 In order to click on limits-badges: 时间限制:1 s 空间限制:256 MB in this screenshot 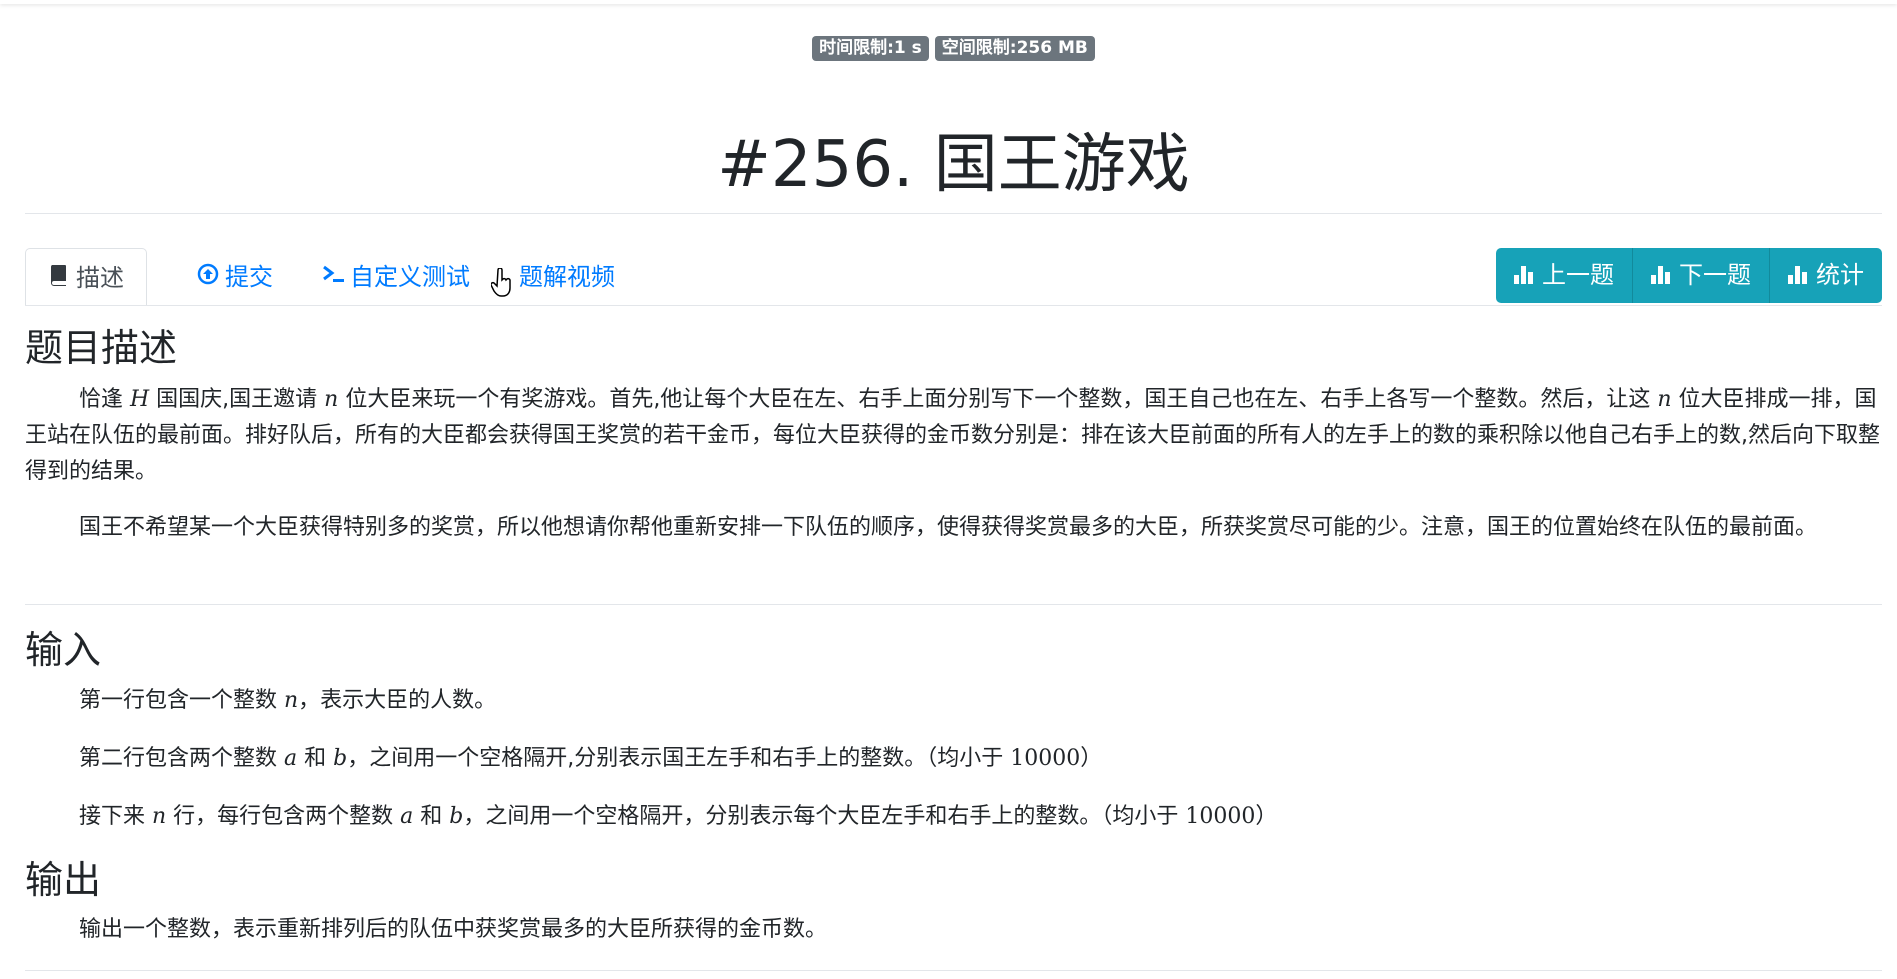, I will do `click(953, 48)`.